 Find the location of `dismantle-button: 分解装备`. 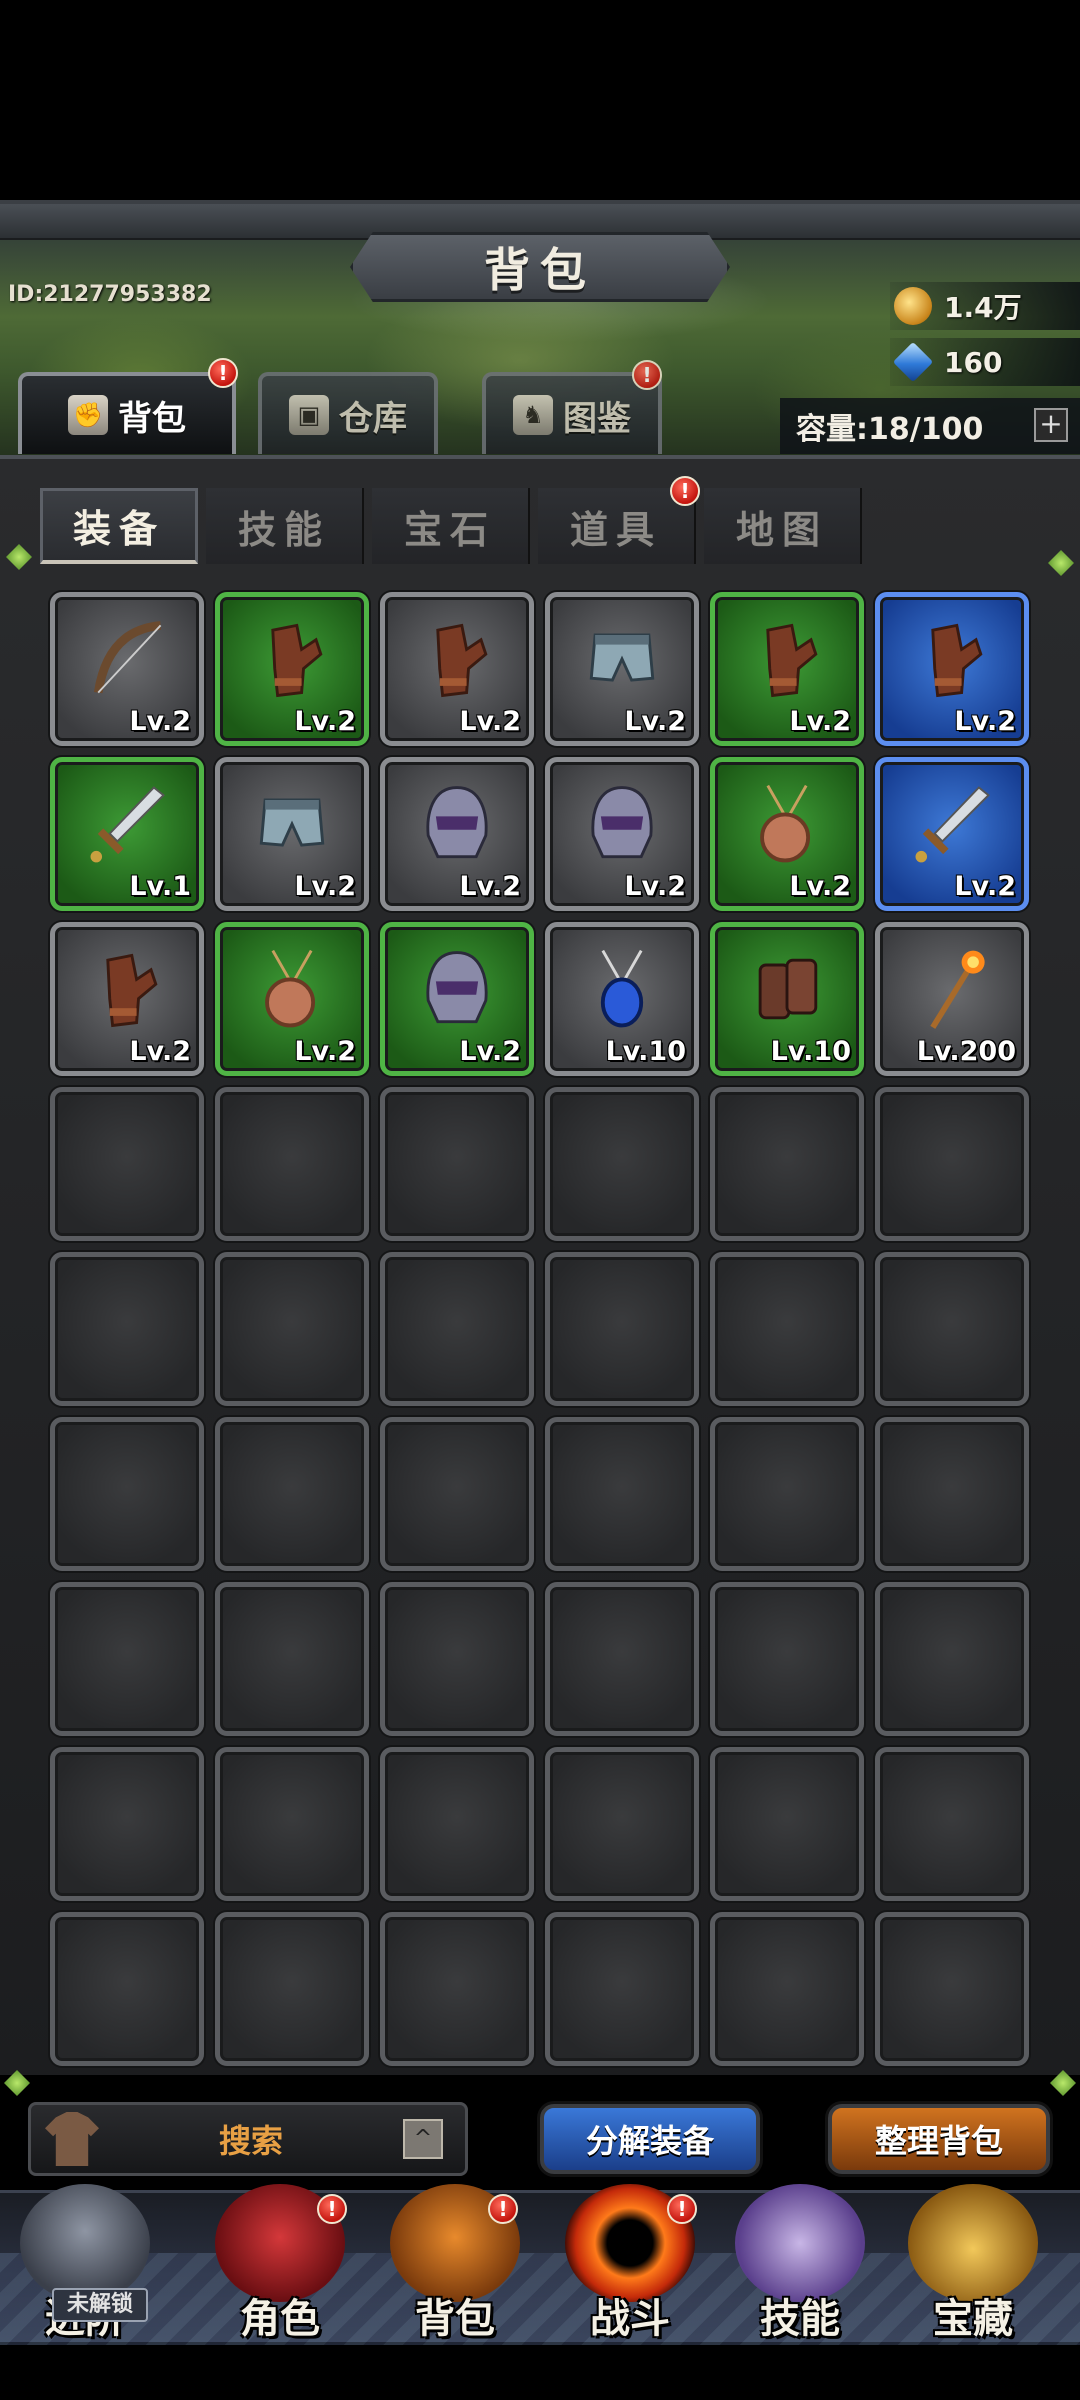

dismantle-button: 分解装备 is located at coordinates (650, 2139).